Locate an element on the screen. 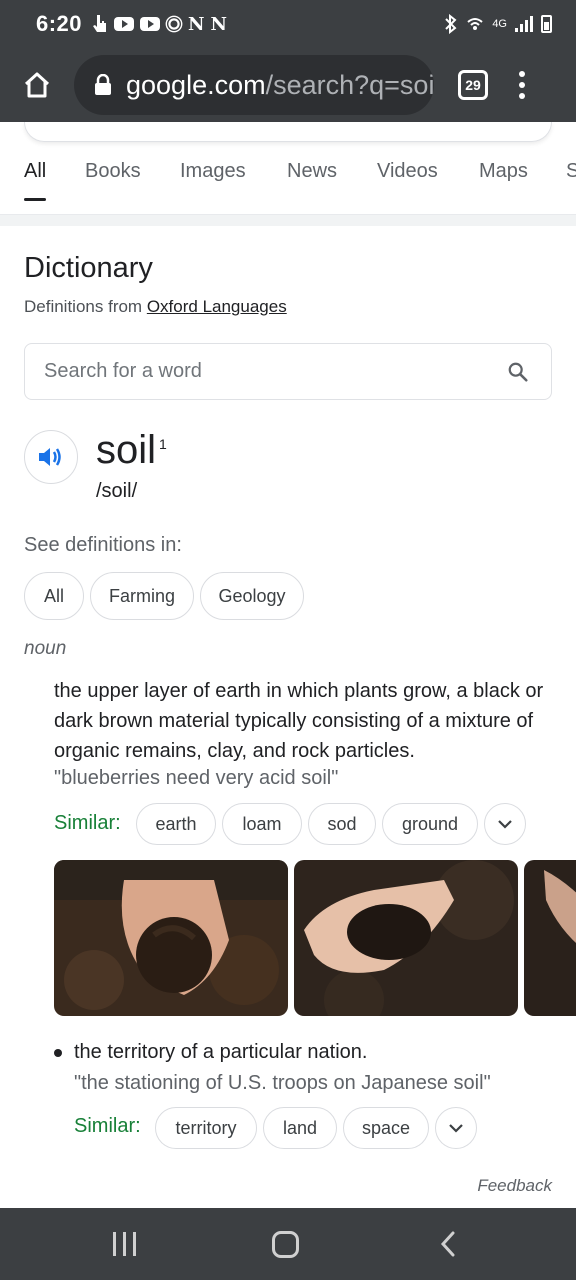  youtube-icon is located at coordinates (124, 24).